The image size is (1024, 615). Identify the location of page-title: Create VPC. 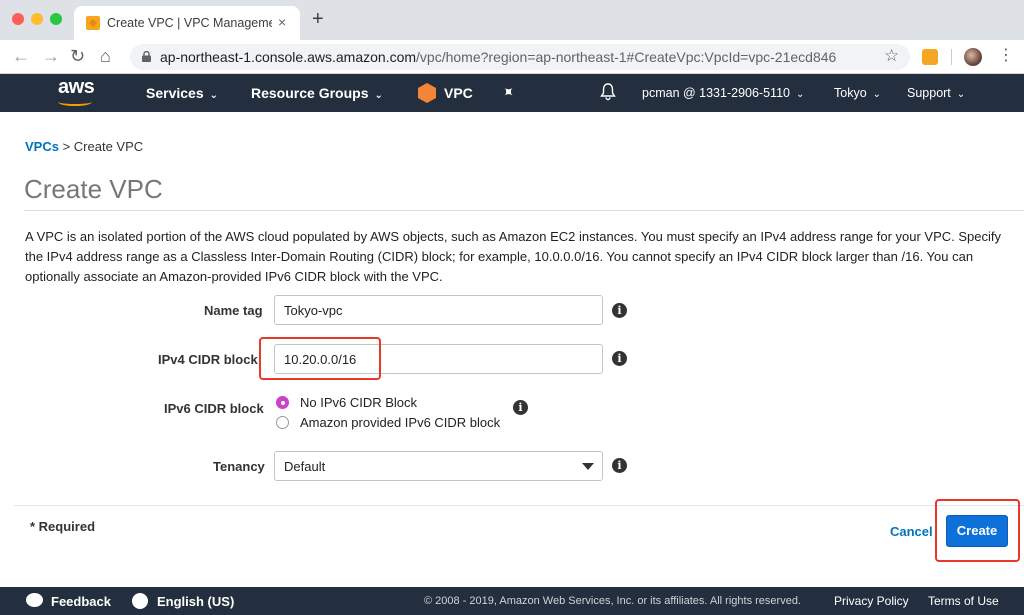
(93, 189).